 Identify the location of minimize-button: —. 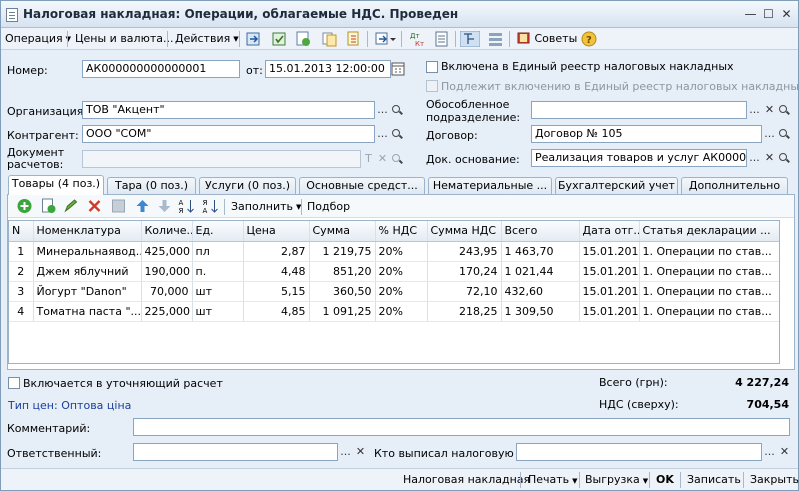
(750, 14).